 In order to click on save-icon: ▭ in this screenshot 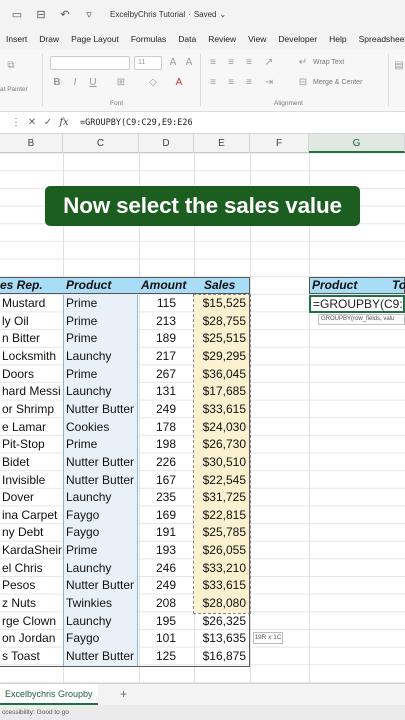, I will do `click(17, 14)`.